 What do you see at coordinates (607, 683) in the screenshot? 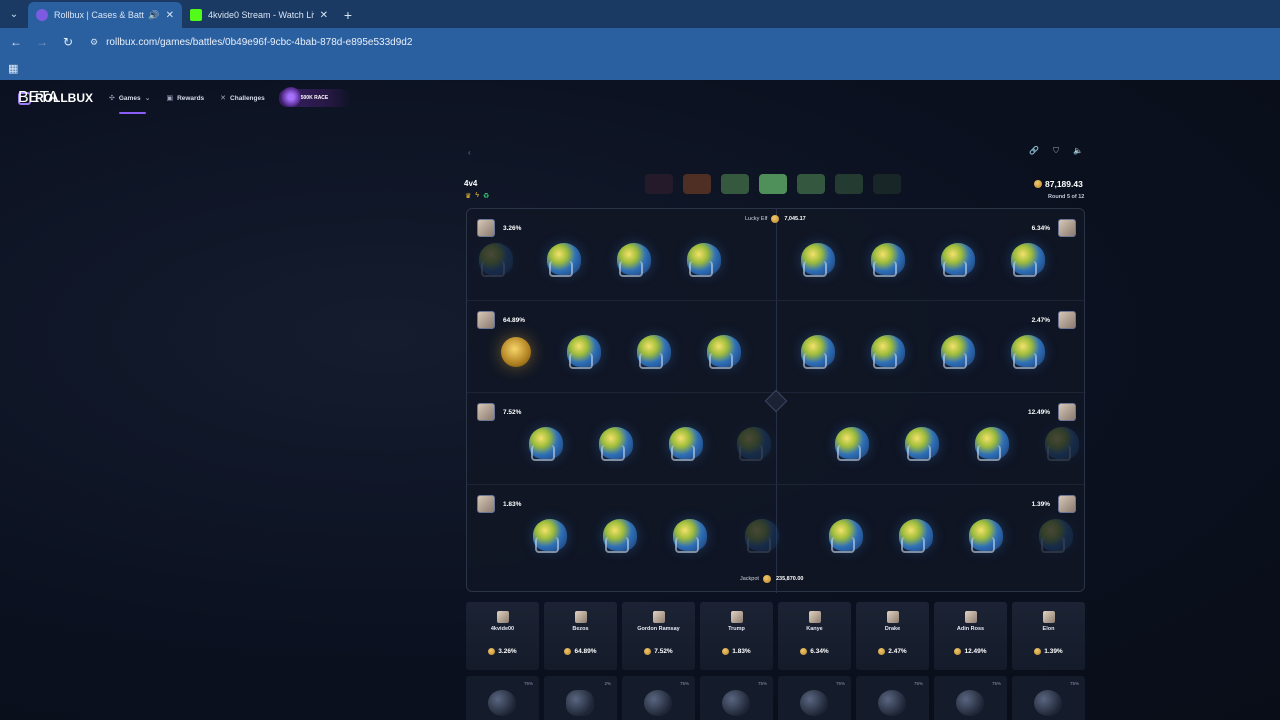
I see `drop-odds: 2%` at bounding box center [607, 683].